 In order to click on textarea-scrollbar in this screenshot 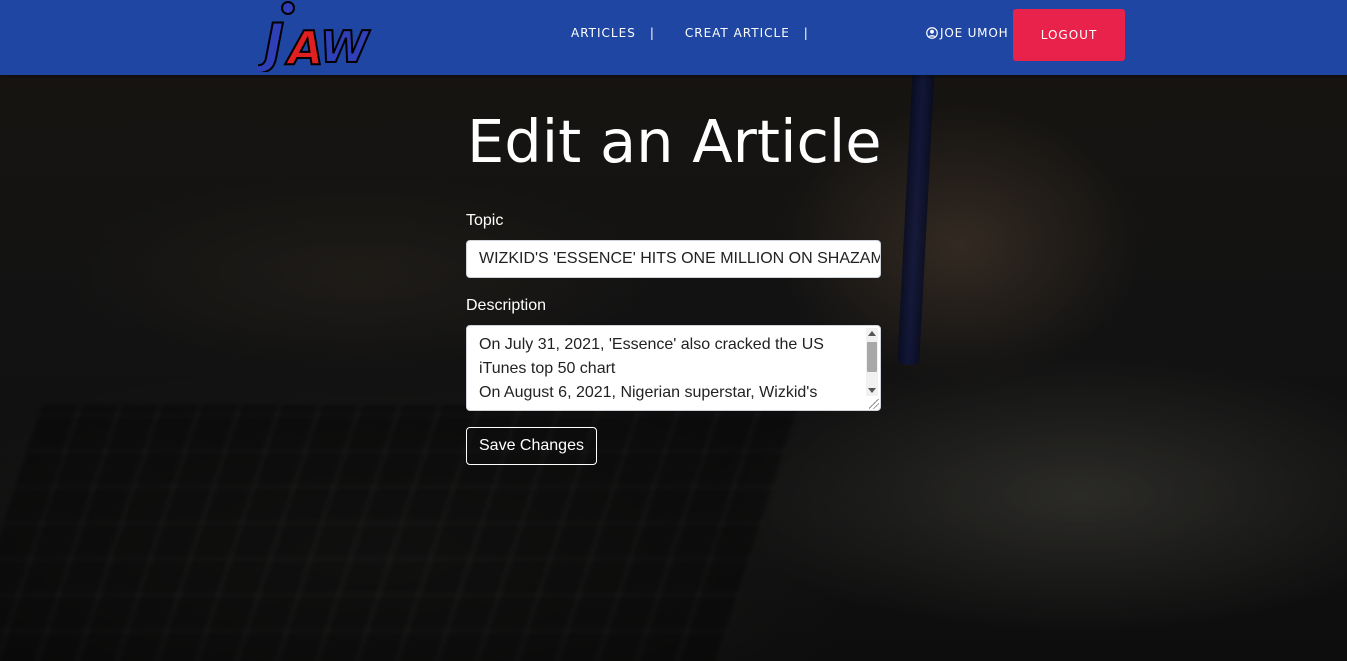, I will do `click(872, 362)`.